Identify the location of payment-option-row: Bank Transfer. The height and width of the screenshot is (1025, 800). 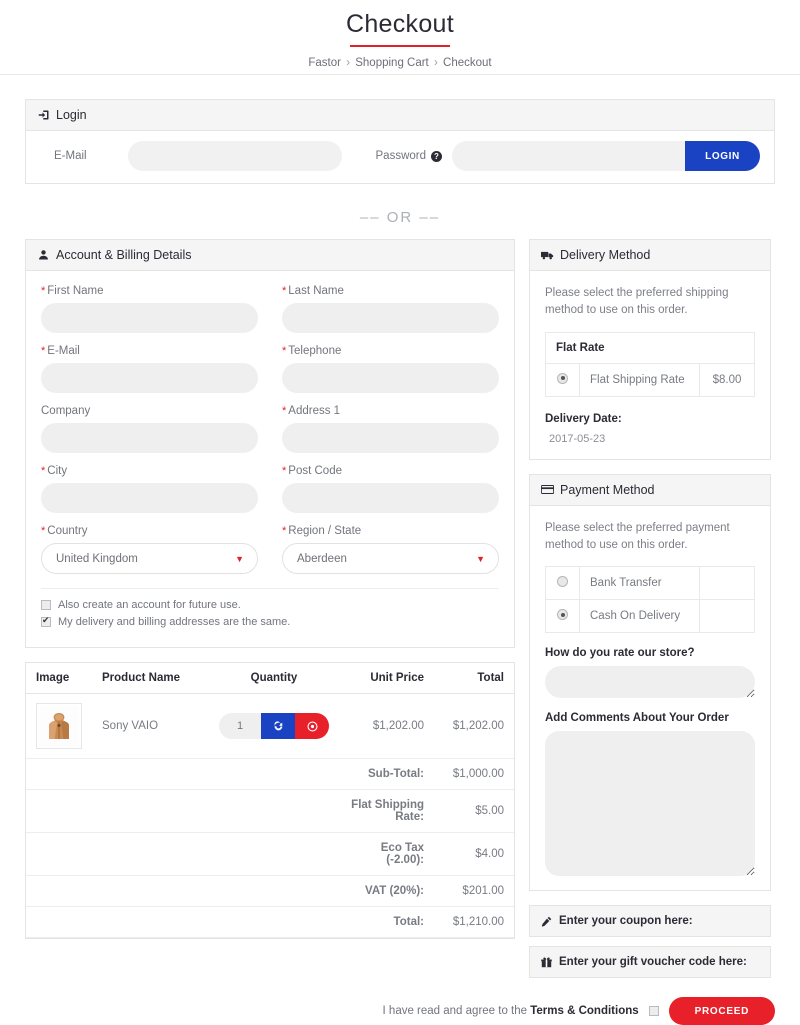
(650, 583).